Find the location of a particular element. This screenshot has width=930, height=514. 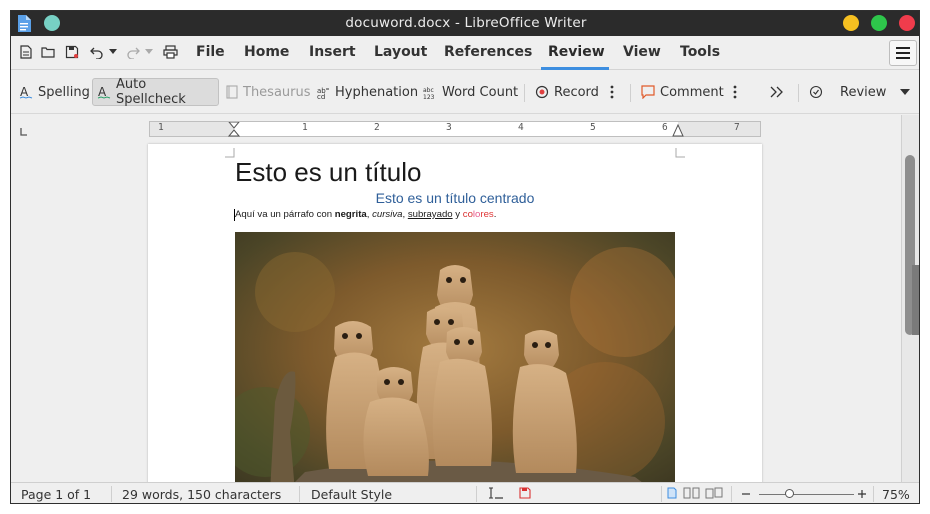

left-indent-marker-icon is located at coordinates (234, 131).